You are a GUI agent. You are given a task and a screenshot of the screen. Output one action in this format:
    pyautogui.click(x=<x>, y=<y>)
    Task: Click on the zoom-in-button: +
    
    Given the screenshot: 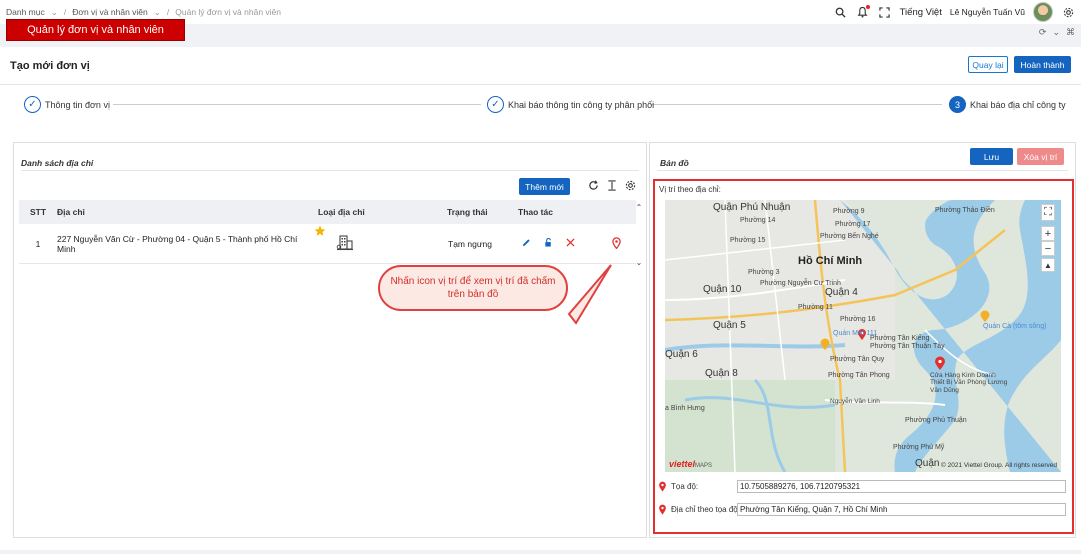 What is the action you would take?
    pyautogui.click(x=1048, y=233)
    